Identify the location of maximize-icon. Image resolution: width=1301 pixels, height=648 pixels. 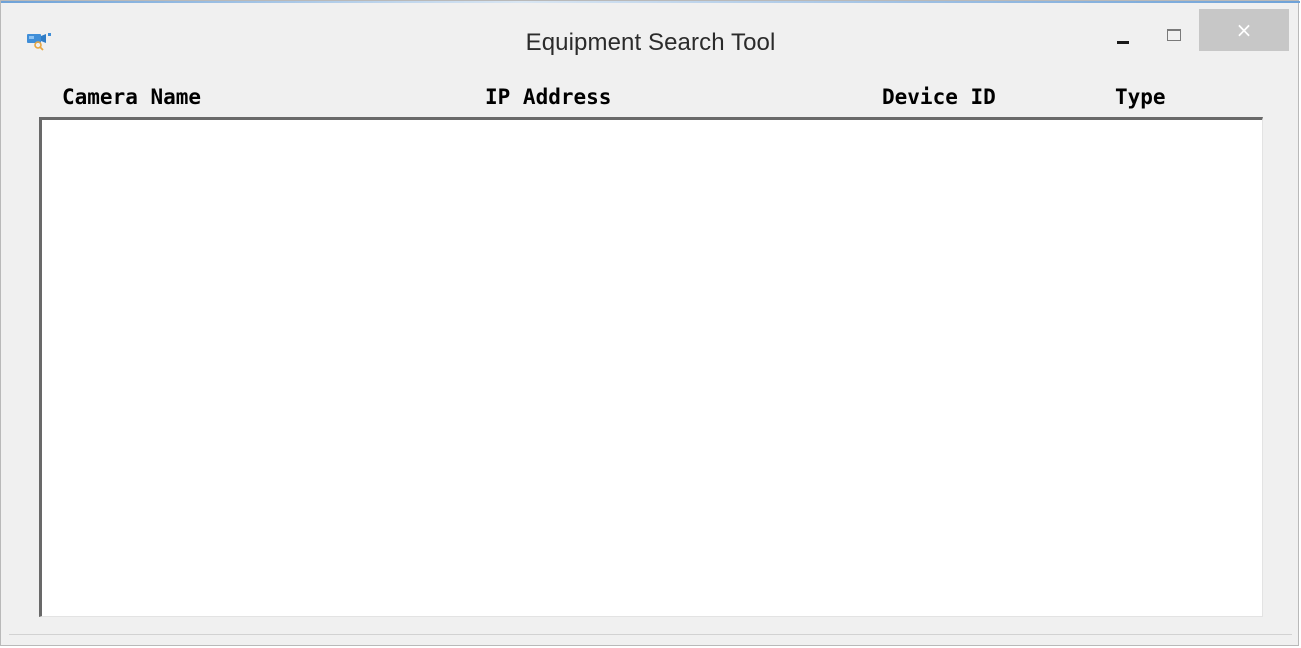
(1174, 35).